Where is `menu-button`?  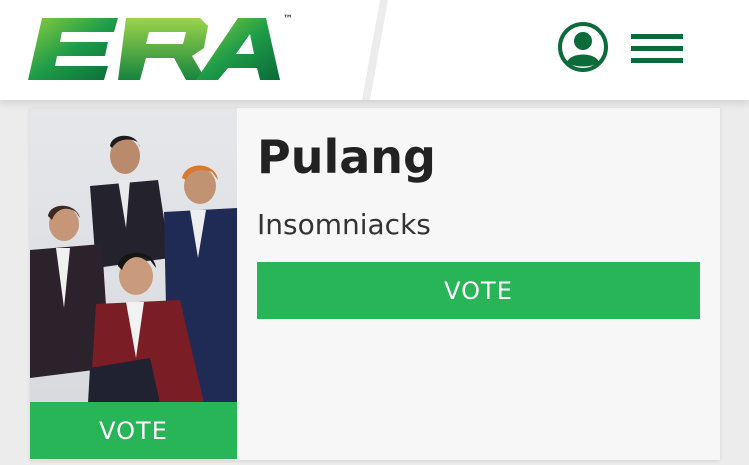
menu-button is located at coordinates (657, 49).